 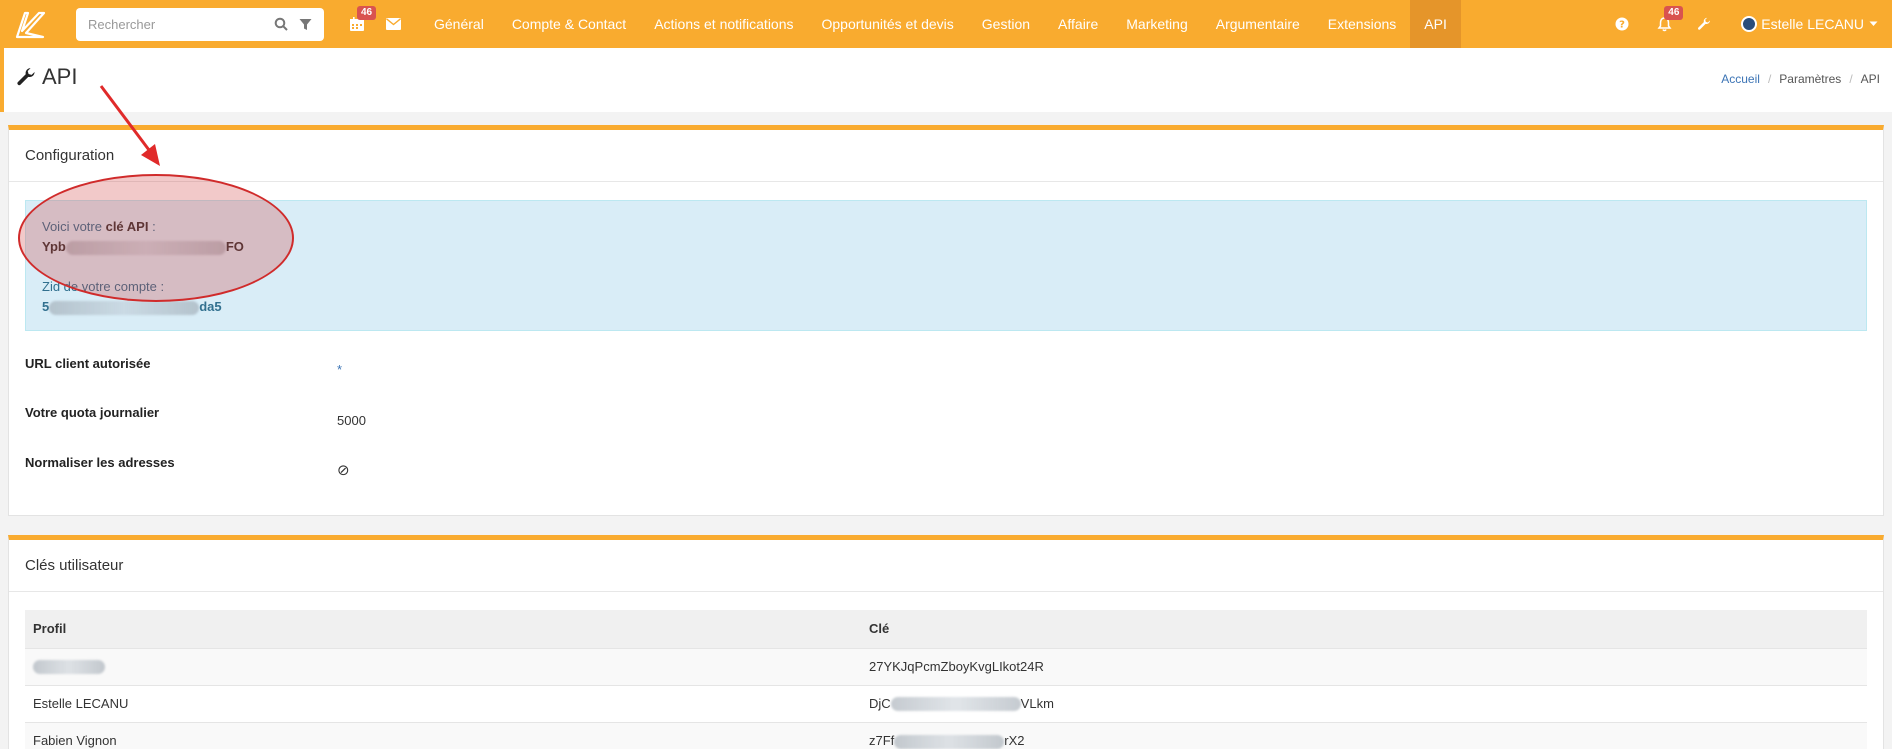 I want to click on search-box, so click(x=200, y=24).